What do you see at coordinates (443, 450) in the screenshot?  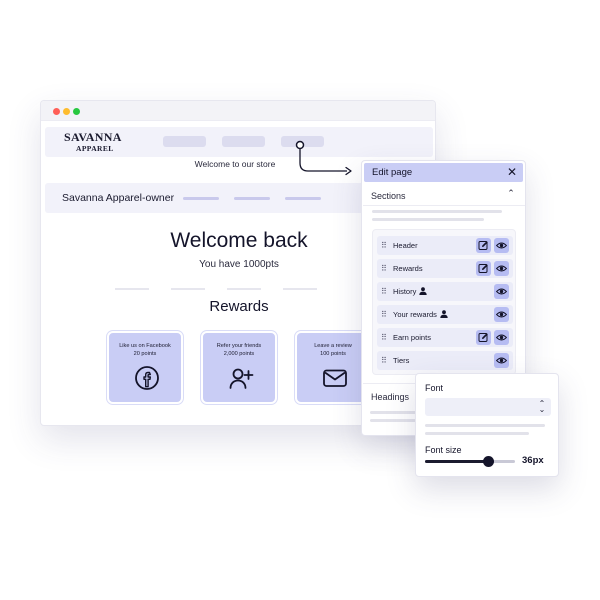 I see `font-size-label: Font size` at bounding box center [443, 450].